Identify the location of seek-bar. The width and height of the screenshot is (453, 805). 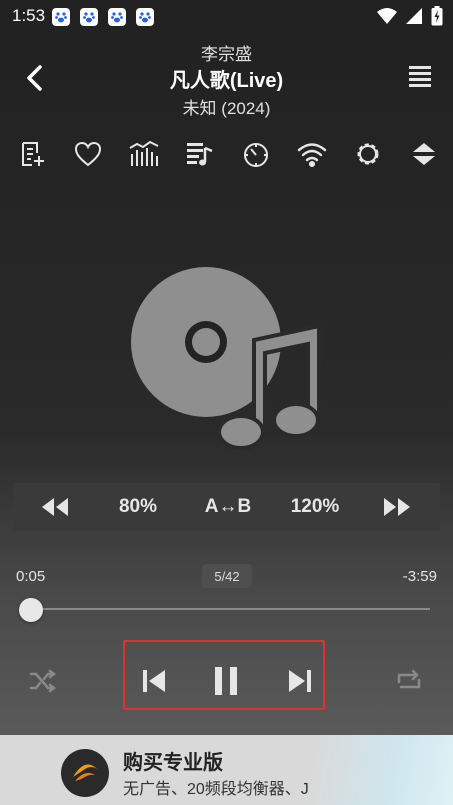
(230, 609).